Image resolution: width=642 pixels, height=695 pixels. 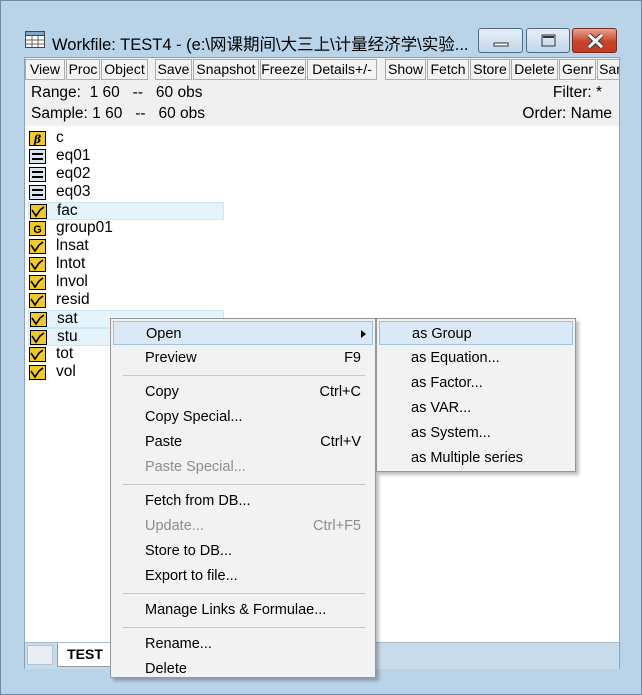 What do you see at coordinates (534, 69) in the screenshot?
I see `delete-button: Delete` at bounding box center [534, 69].